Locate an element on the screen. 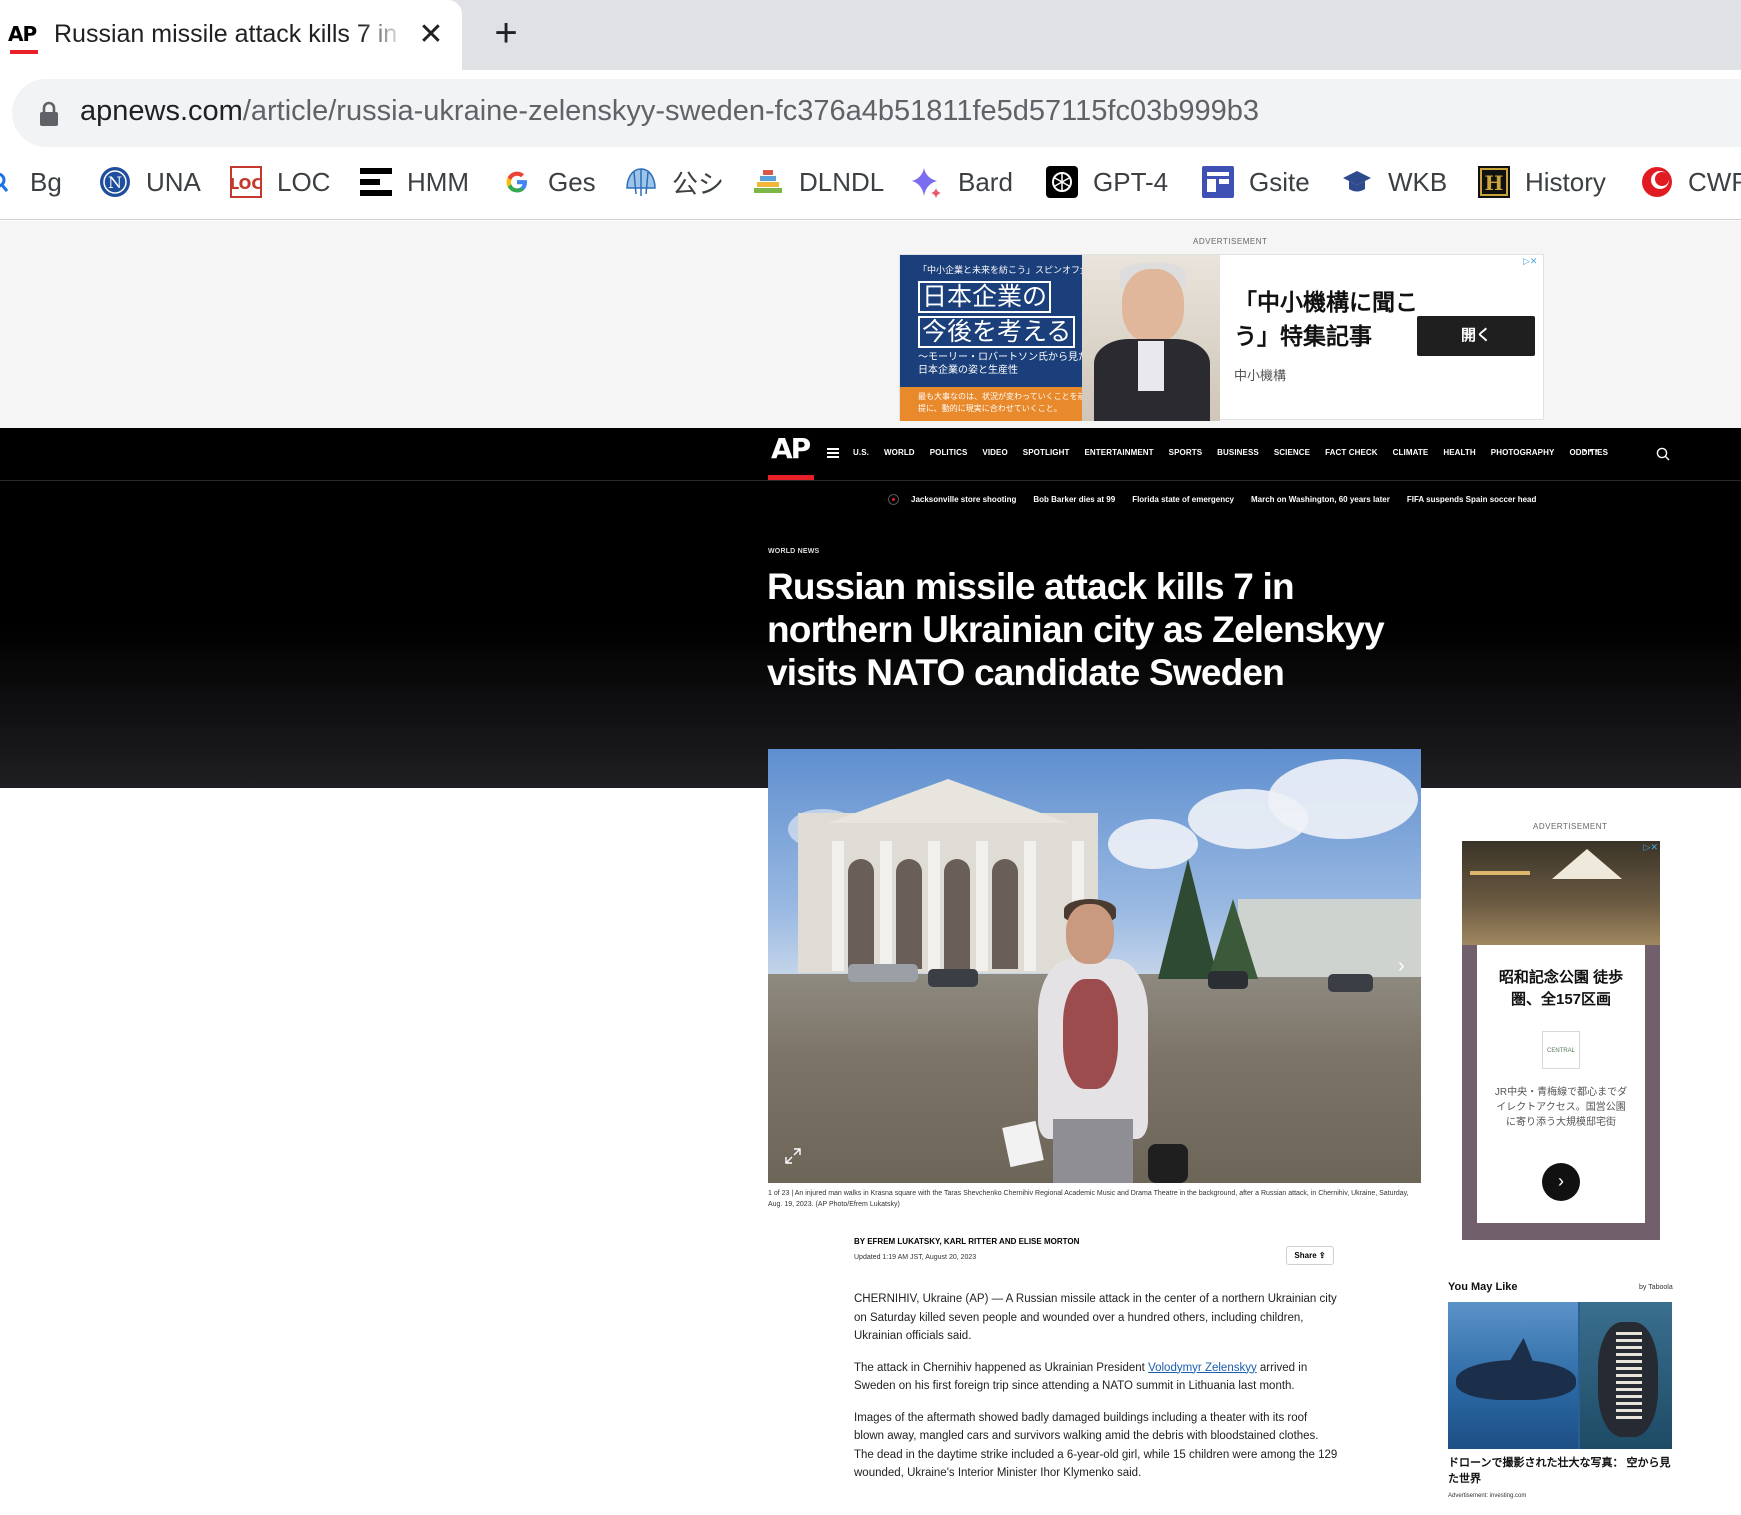 This screenshot has width=1741, height=1515. sites-icon is located at coordinates (1218, 182).